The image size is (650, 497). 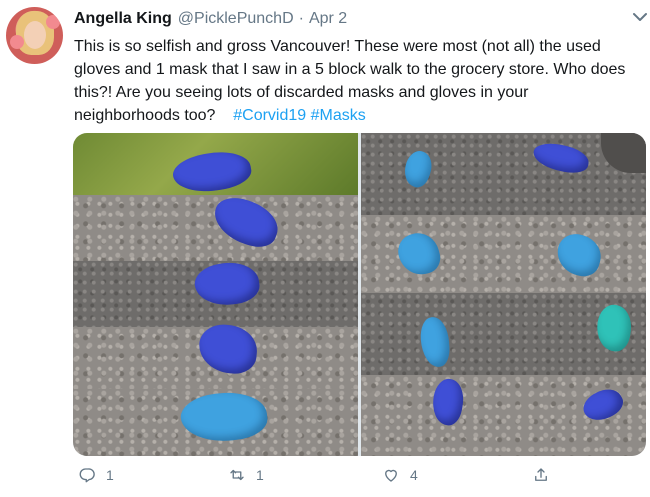 I want to click on tweet-header: Angella King @PicklePunchD · Apr 2, so click(x=210, y=19).